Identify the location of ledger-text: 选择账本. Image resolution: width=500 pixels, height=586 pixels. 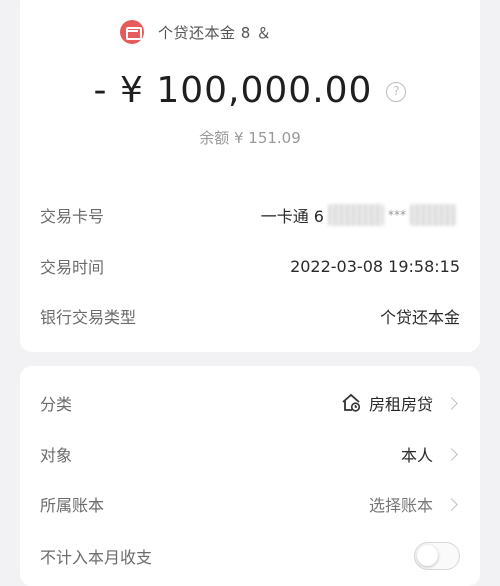
(400, 505).